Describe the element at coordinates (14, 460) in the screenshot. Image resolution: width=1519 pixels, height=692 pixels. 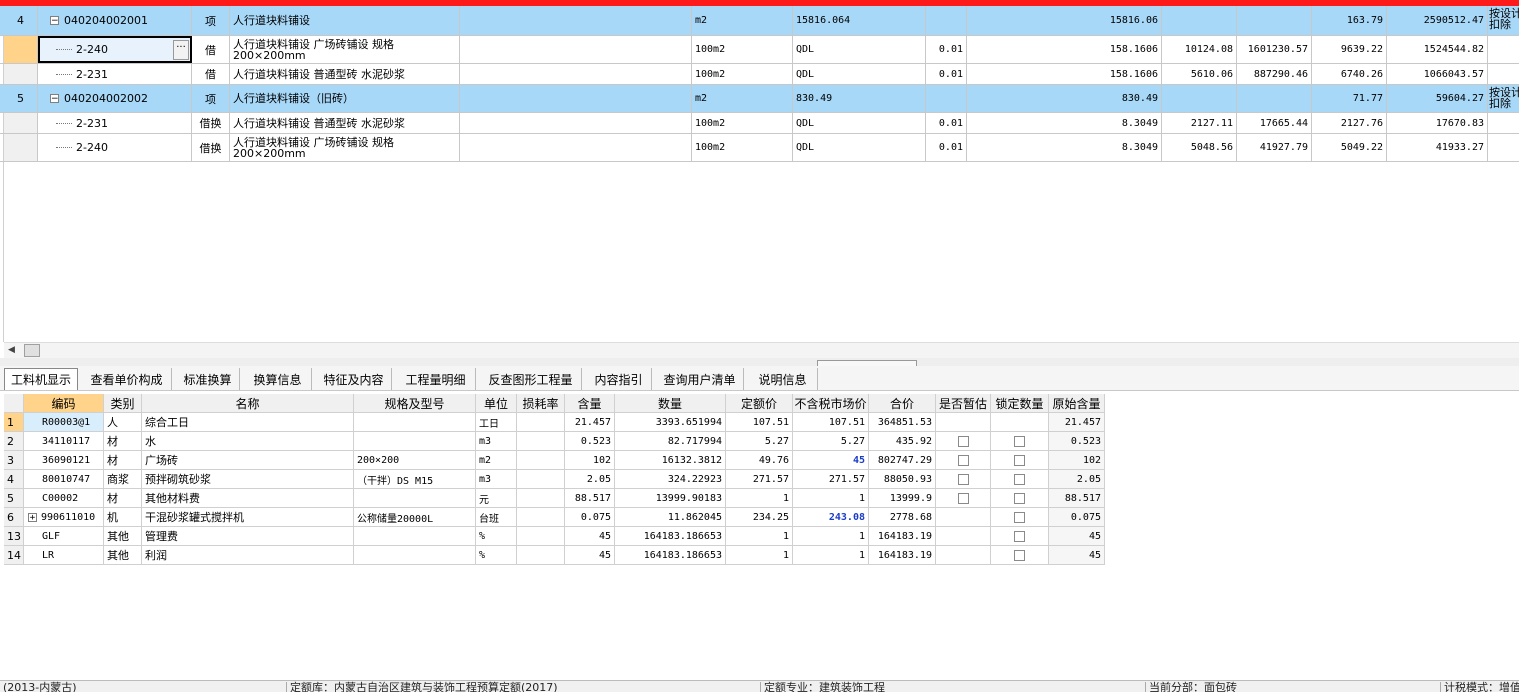
I see `cell-rn: 3` at that location.